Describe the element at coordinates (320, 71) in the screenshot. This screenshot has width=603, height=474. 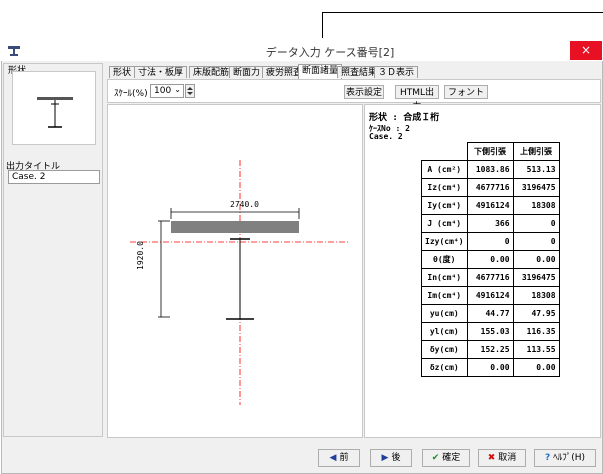
I see `tab-section-properties: 断面諸量` at that location.